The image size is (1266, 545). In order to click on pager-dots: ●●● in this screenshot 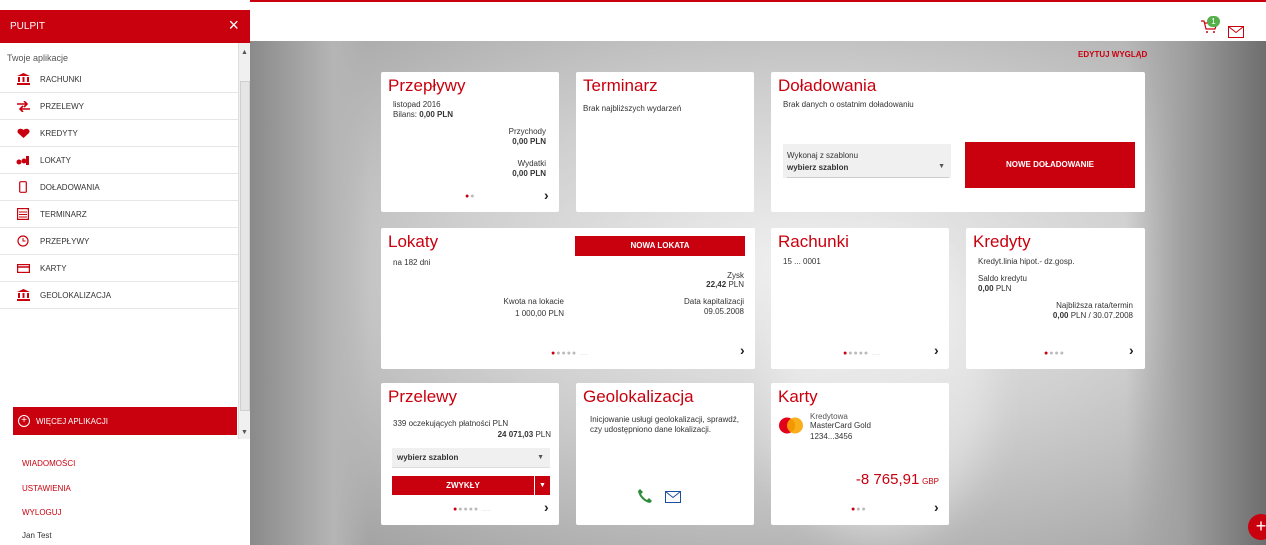, I will do `click(859, 509)`.